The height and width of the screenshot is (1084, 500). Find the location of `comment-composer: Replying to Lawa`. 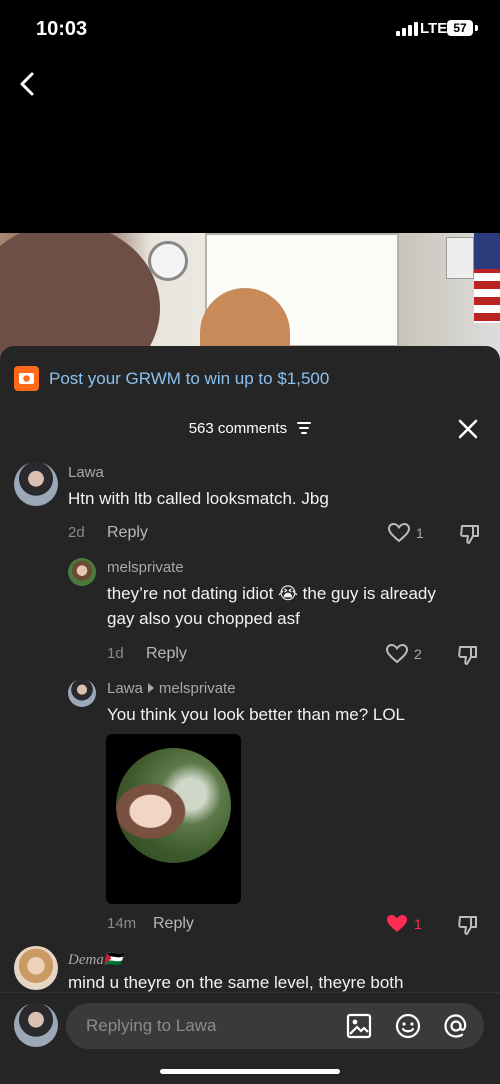

comment-composer: Replying to Lawa is located at coordinates (250, 1038).